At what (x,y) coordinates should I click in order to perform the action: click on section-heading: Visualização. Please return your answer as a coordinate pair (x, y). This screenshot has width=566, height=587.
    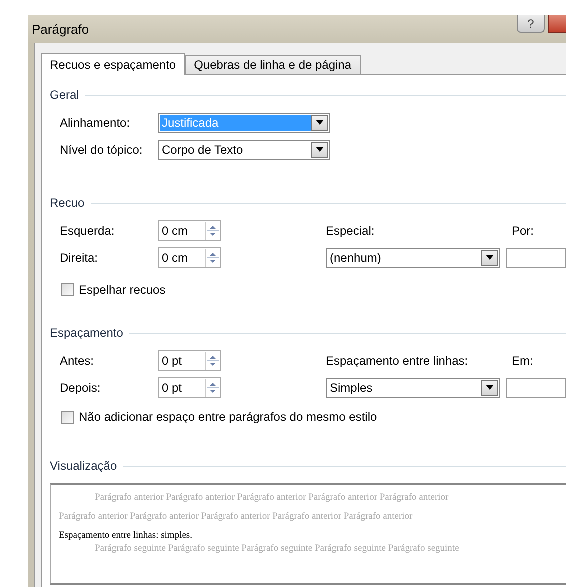
    Looking at the image, I should click on (84, 466).